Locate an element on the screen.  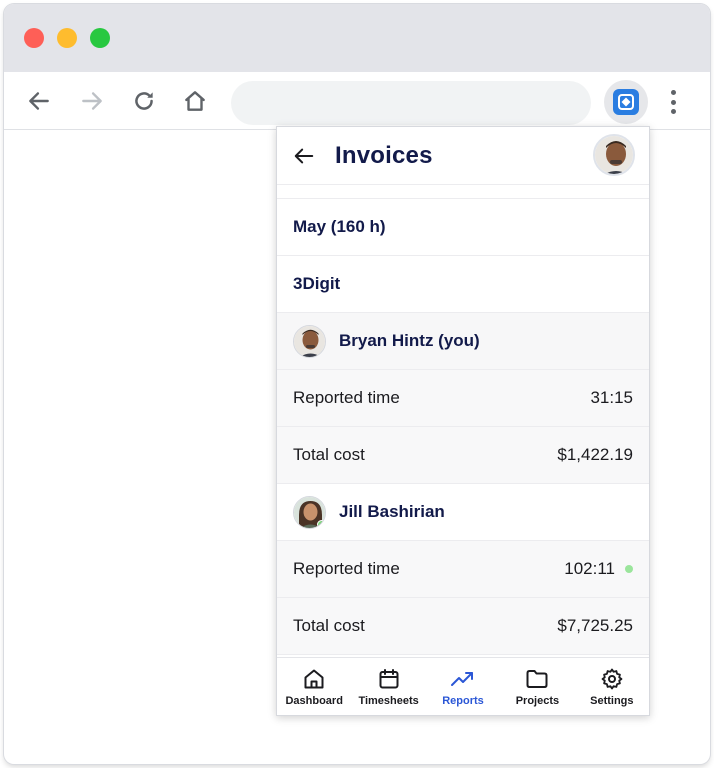
reload-button is located at coordinates (144, 101).